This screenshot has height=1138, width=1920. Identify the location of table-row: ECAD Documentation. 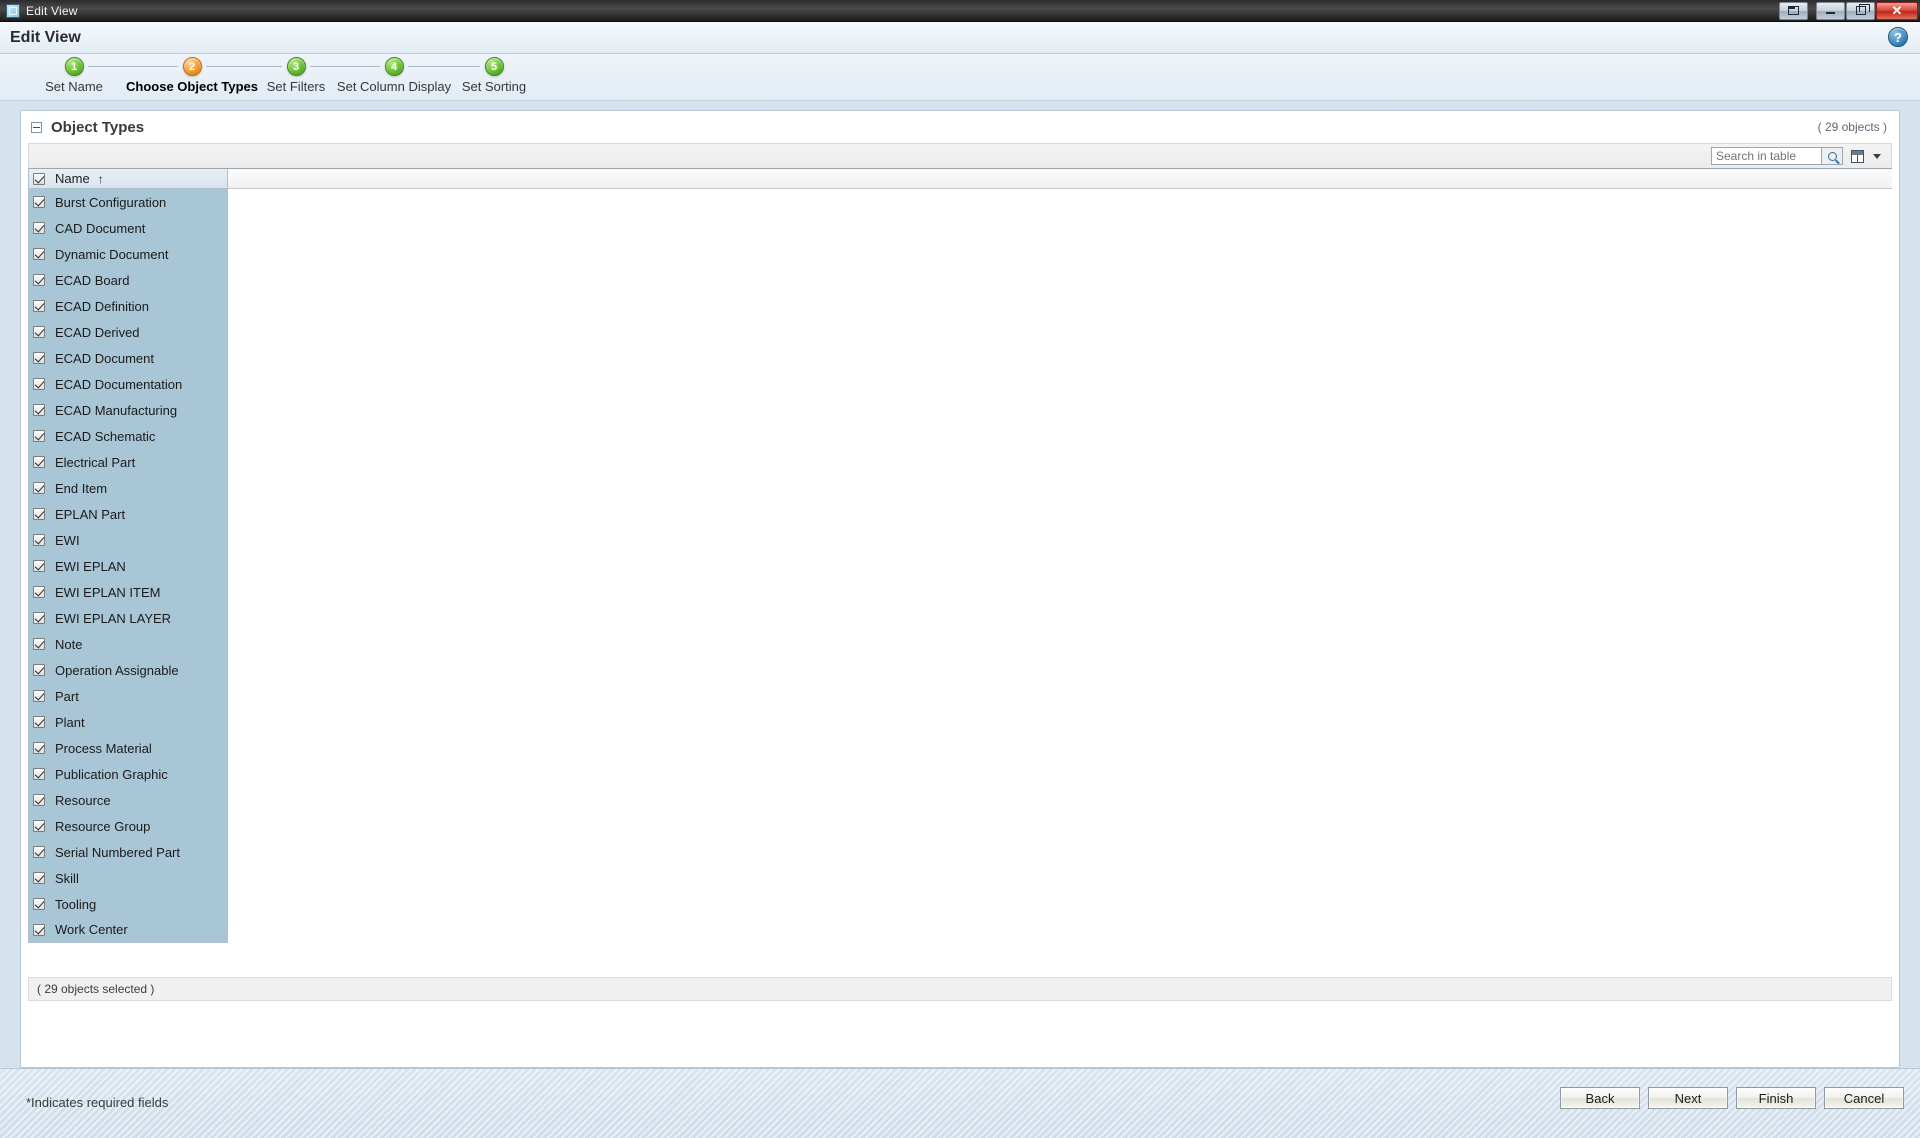
(128, 384).